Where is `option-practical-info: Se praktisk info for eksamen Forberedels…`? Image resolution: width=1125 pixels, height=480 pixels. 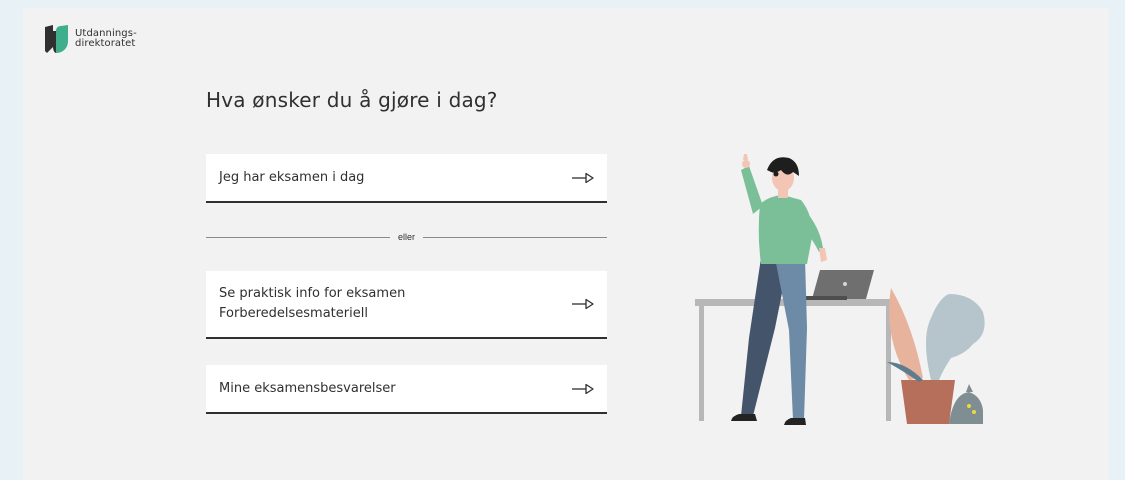 option-practical-info: Se praktisk info for eksamen Forberedels… is located at coordinates (406, 305).